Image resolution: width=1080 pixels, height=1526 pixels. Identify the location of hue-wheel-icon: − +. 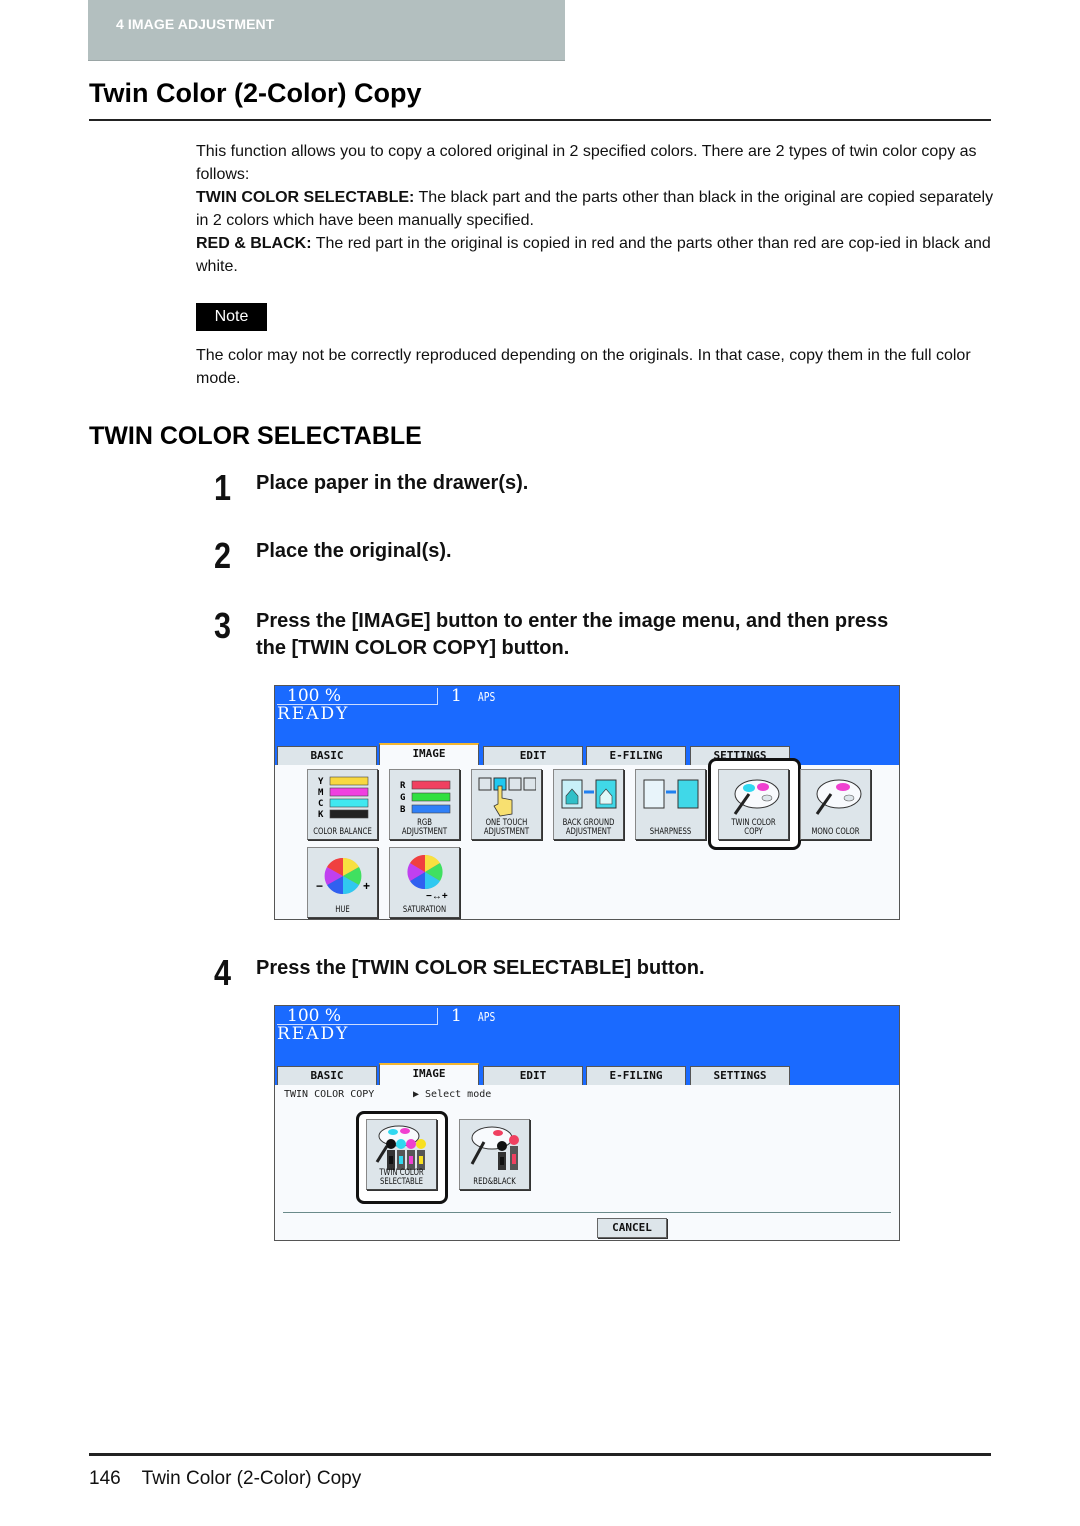
(343, 876).